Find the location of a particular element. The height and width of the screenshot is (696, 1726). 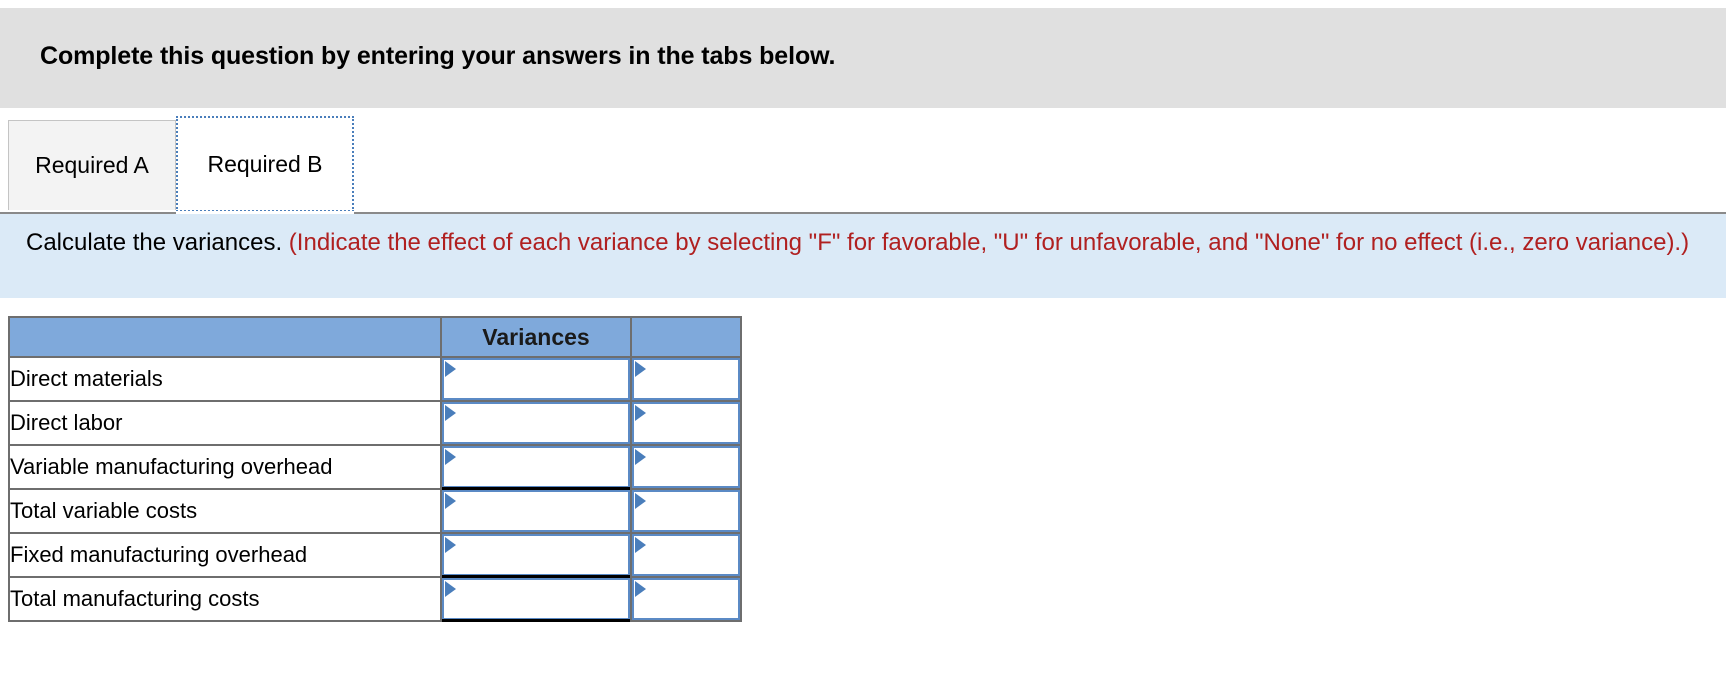

tab-required-b: Required B is located at coordinates (265, 164).